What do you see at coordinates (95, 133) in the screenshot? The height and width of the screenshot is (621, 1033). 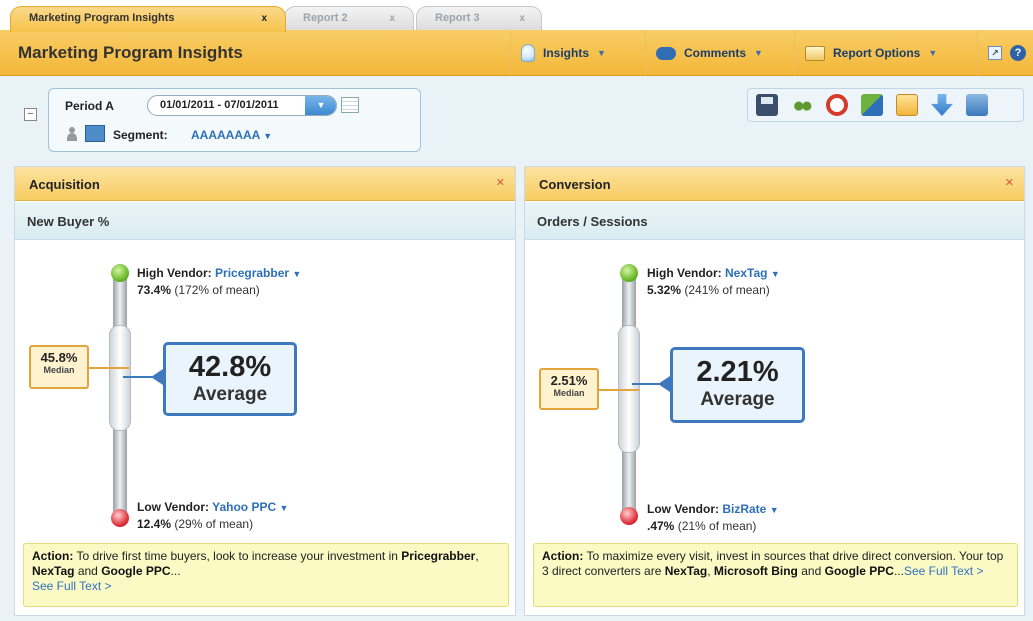 I see `group-icon` at bounding box center [95, 133].